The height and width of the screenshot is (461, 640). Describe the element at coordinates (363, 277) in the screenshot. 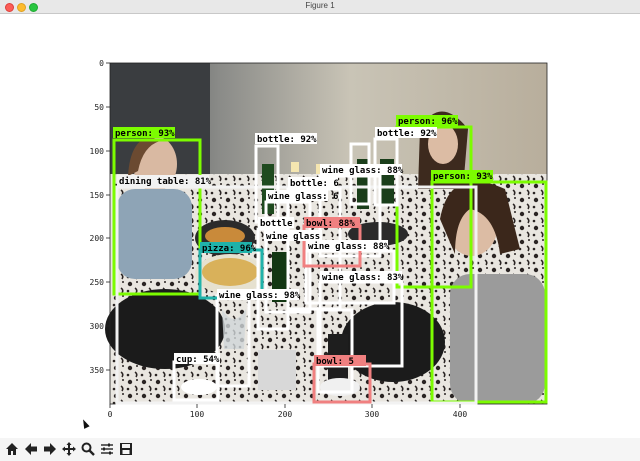

I see `detection-label: wine glass: 83%` at that location.